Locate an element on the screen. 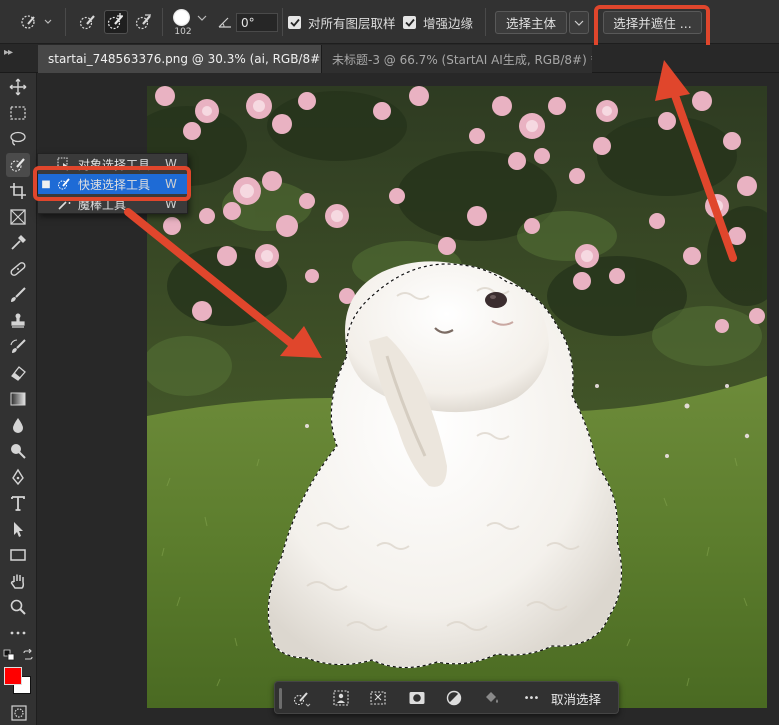 Image resolution: width=779 pixels, height=725 pixels. blur-tool is located at coordinates (18, 425).